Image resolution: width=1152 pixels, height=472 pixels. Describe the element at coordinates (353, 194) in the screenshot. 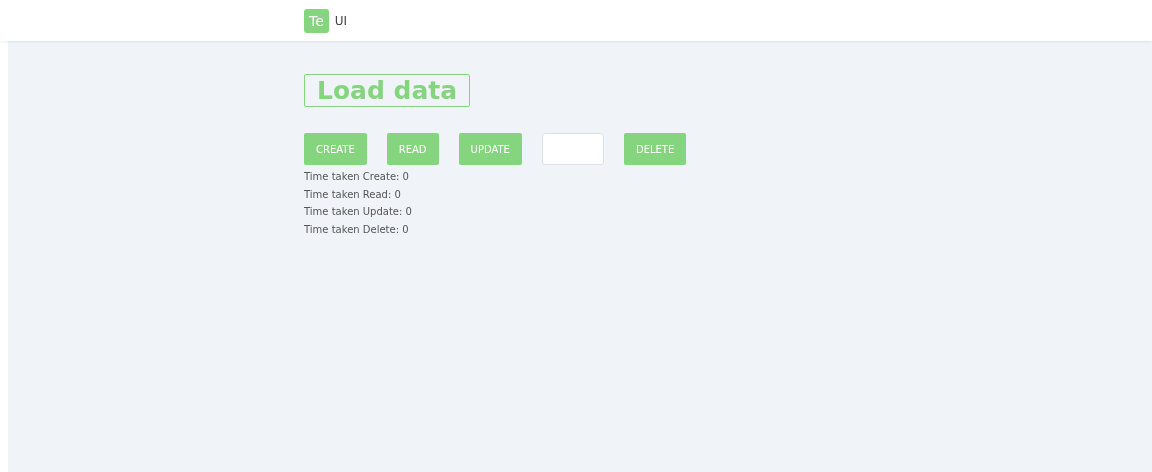

I see `timing-text: Time taken Read: 0` at that location.